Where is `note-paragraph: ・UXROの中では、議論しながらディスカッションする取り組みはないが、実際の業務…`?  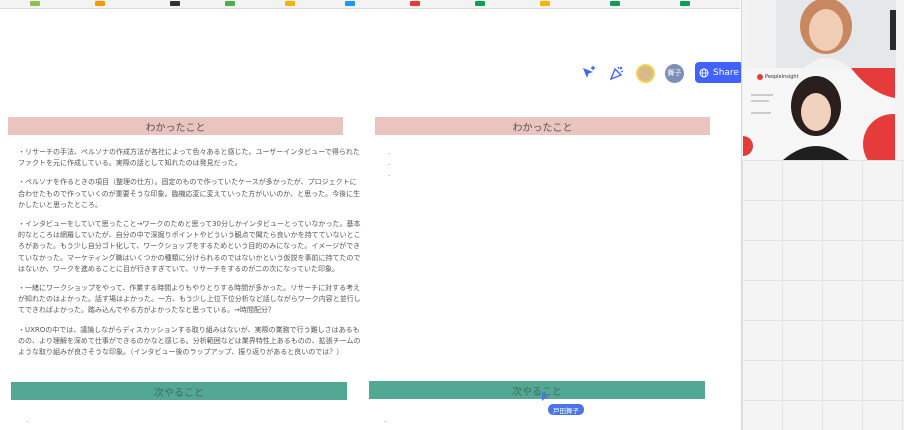 note-paragraph: ・UXROの中では、議論しながらディスカッションする取り組みはないが、実際の業務… is located at coordinates (189, 341).